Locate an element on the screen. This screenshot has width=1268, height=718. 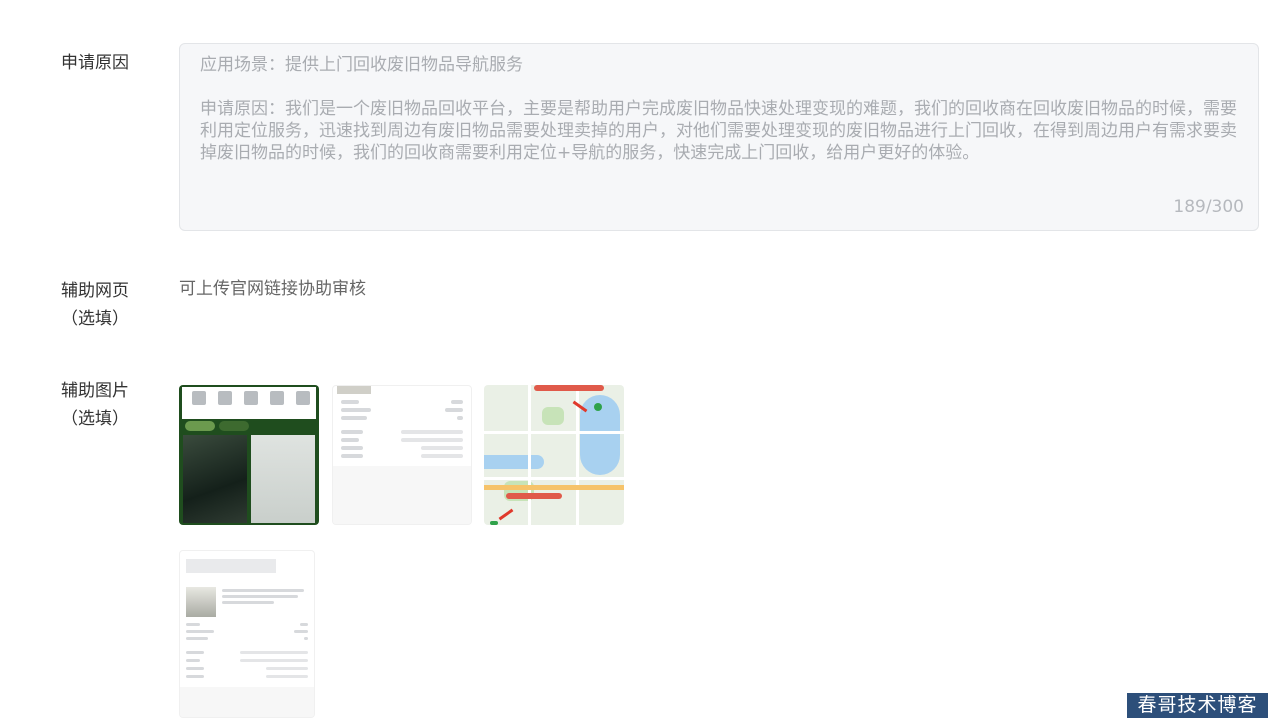
web-label-optional: （选填） is located at coordinates (95, 319).